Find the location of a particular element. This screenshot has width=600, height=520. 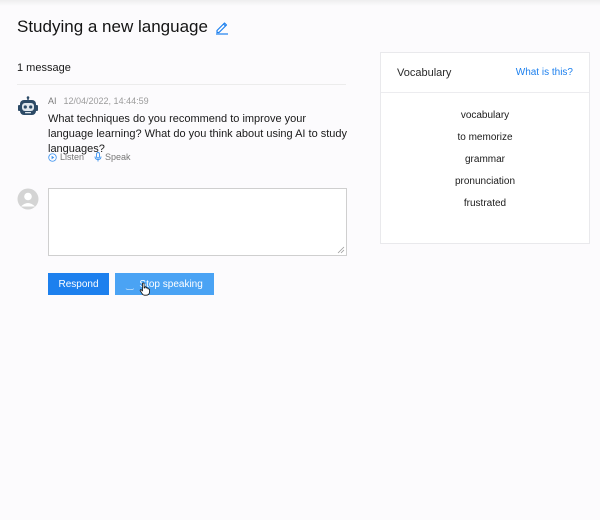

respond-button: Respond is located at coordinates (78, 284).